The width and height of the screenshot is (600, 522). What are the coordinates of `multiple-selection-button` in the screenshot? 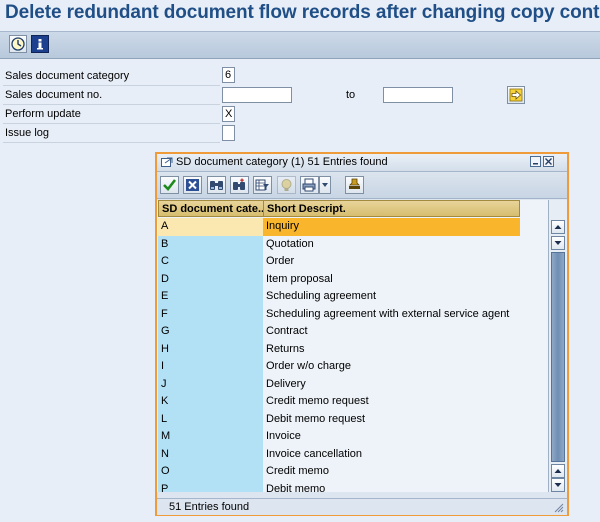 It's located at (516, 95).